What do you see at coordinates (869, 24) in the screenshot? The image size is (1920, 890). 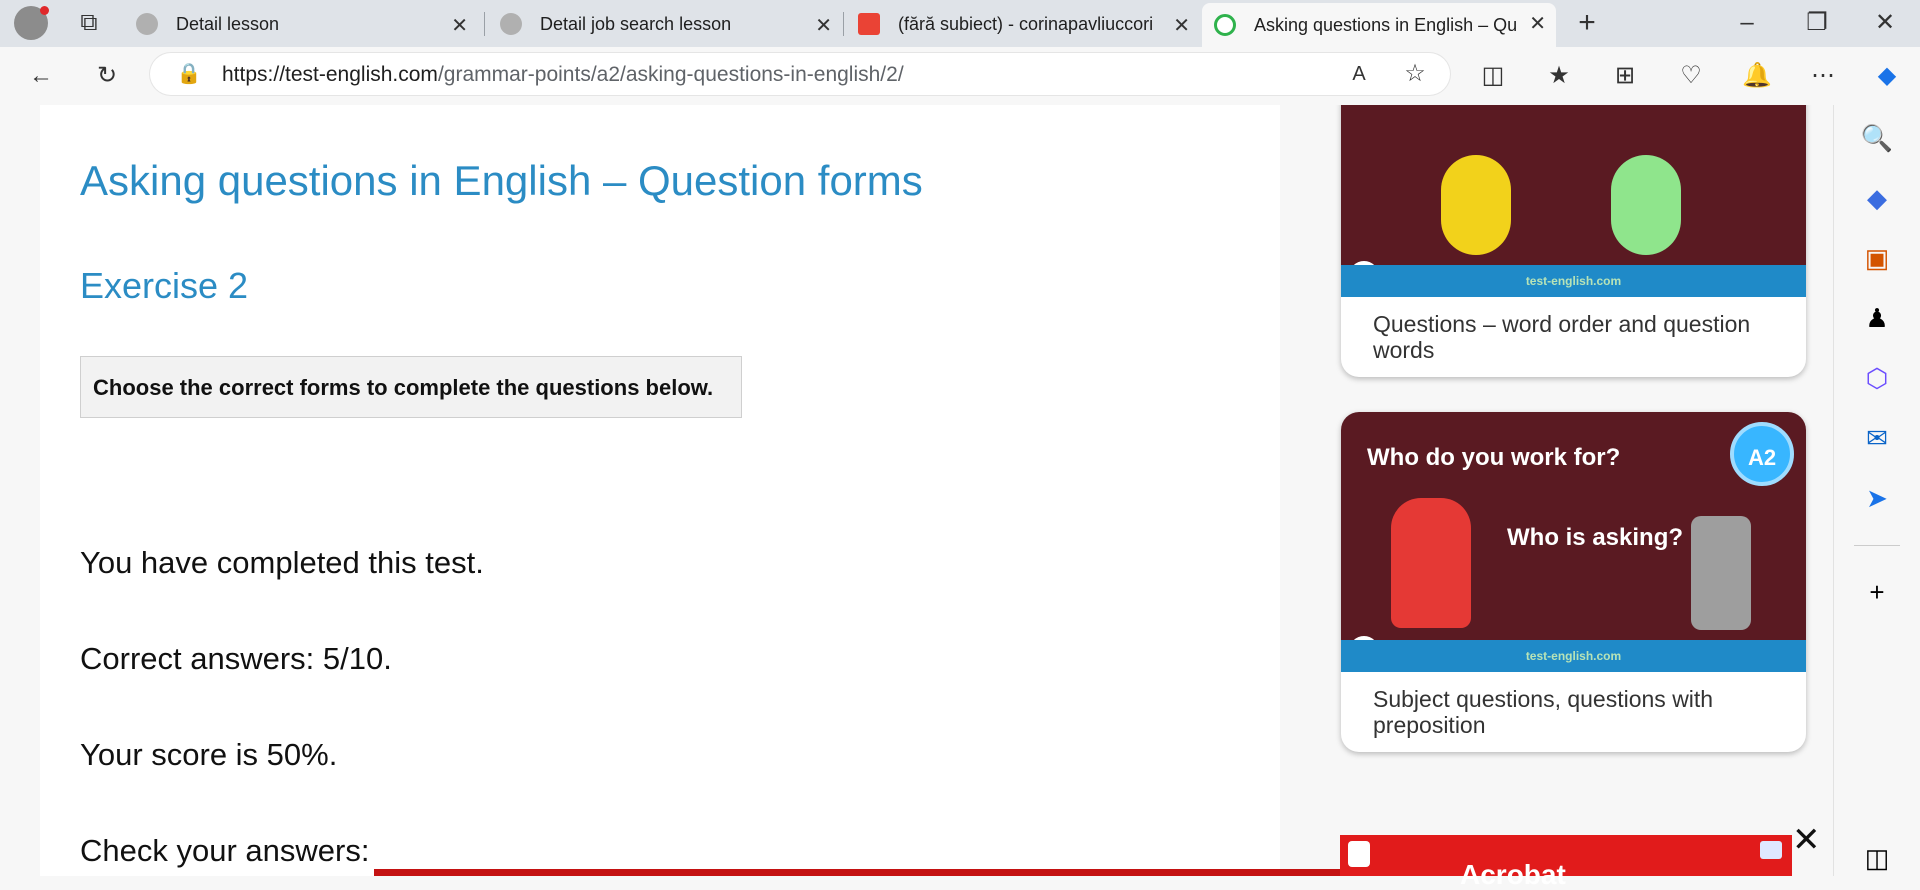 I see `gmail-icon` at bounding box center [869, 24].